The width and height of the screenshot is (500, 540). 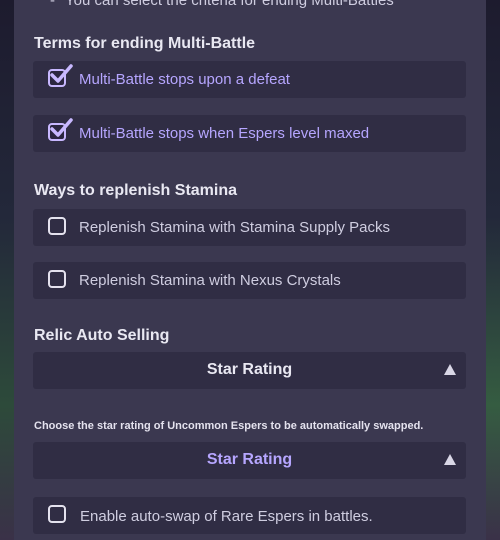 What do you see at coordinates (136, 190) in the screenshot?
I see `stamina-section-title: Ways to replenish Stamina` at bounding box center [136, 190].